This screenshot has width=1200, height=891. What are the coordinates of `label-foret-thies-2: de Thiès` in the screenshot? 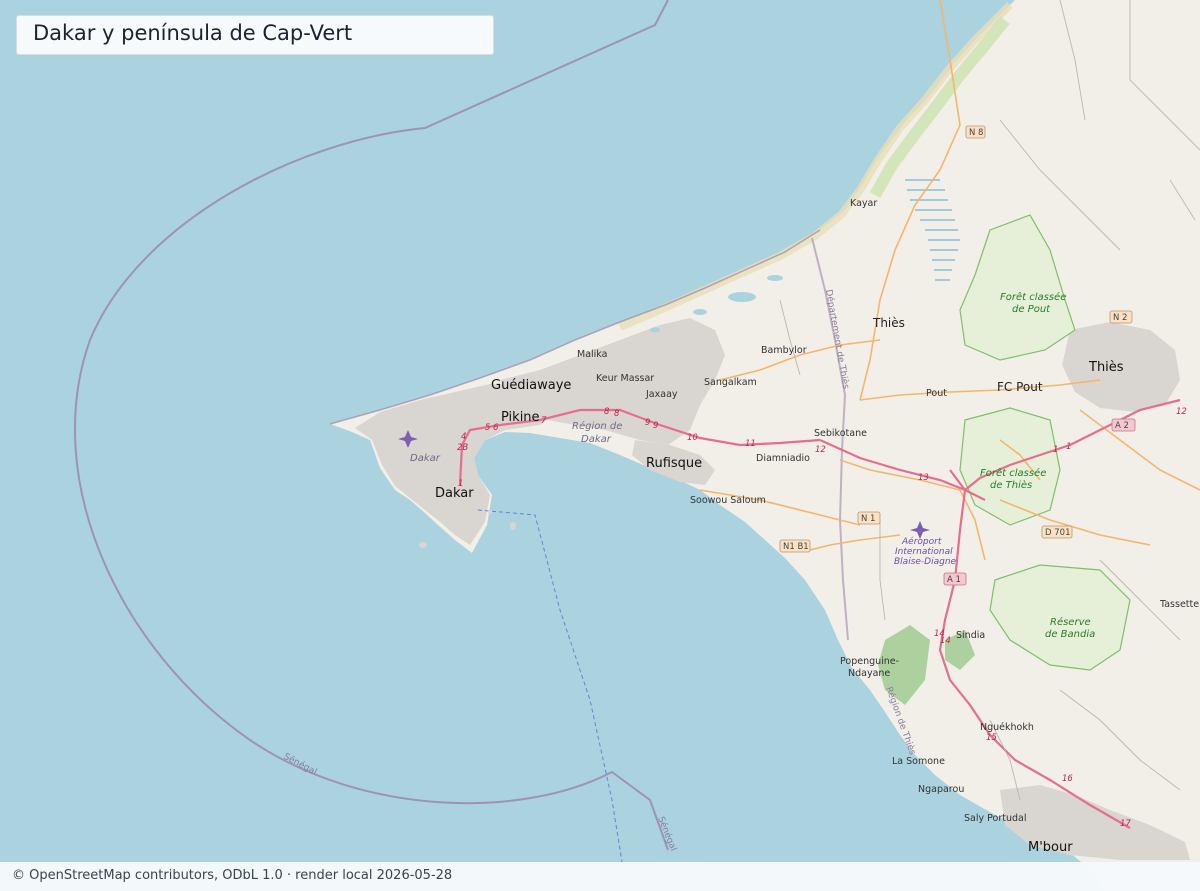 It's located at (1011, 485).